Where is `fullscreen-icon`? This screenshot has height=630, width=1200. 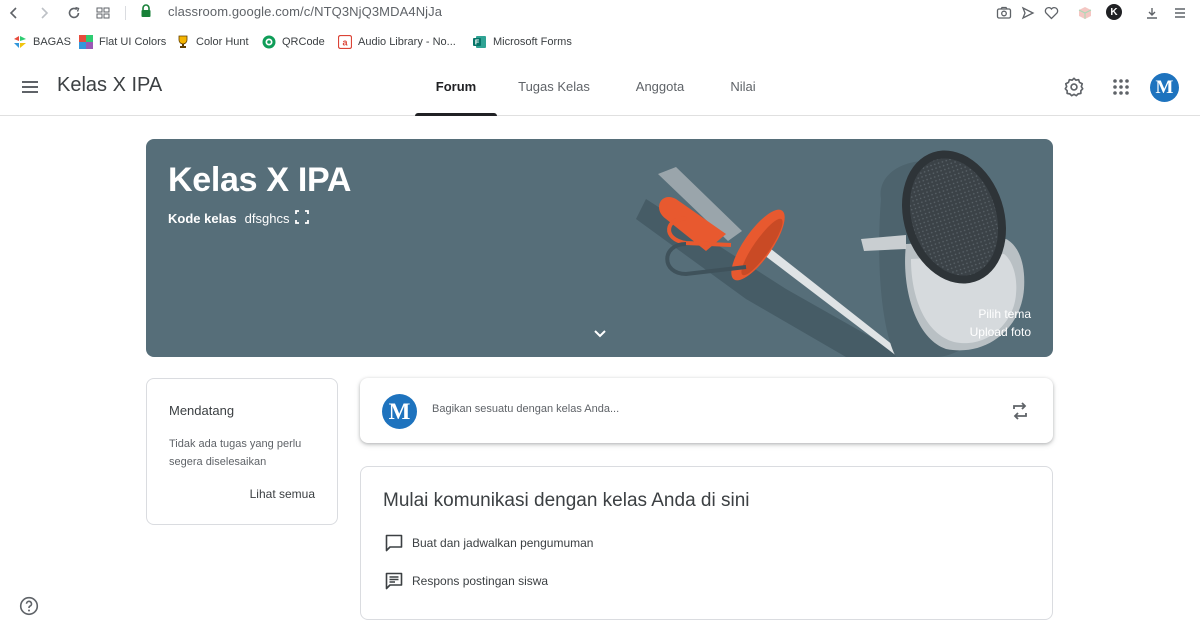
fullscreen-icon is located at coordinates (302, 218).